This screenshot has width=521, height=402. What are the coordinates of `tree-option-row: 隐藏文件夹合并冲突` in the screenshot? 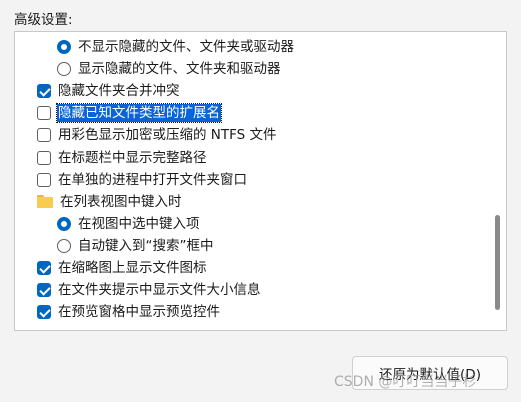 It's located at (109, 91).